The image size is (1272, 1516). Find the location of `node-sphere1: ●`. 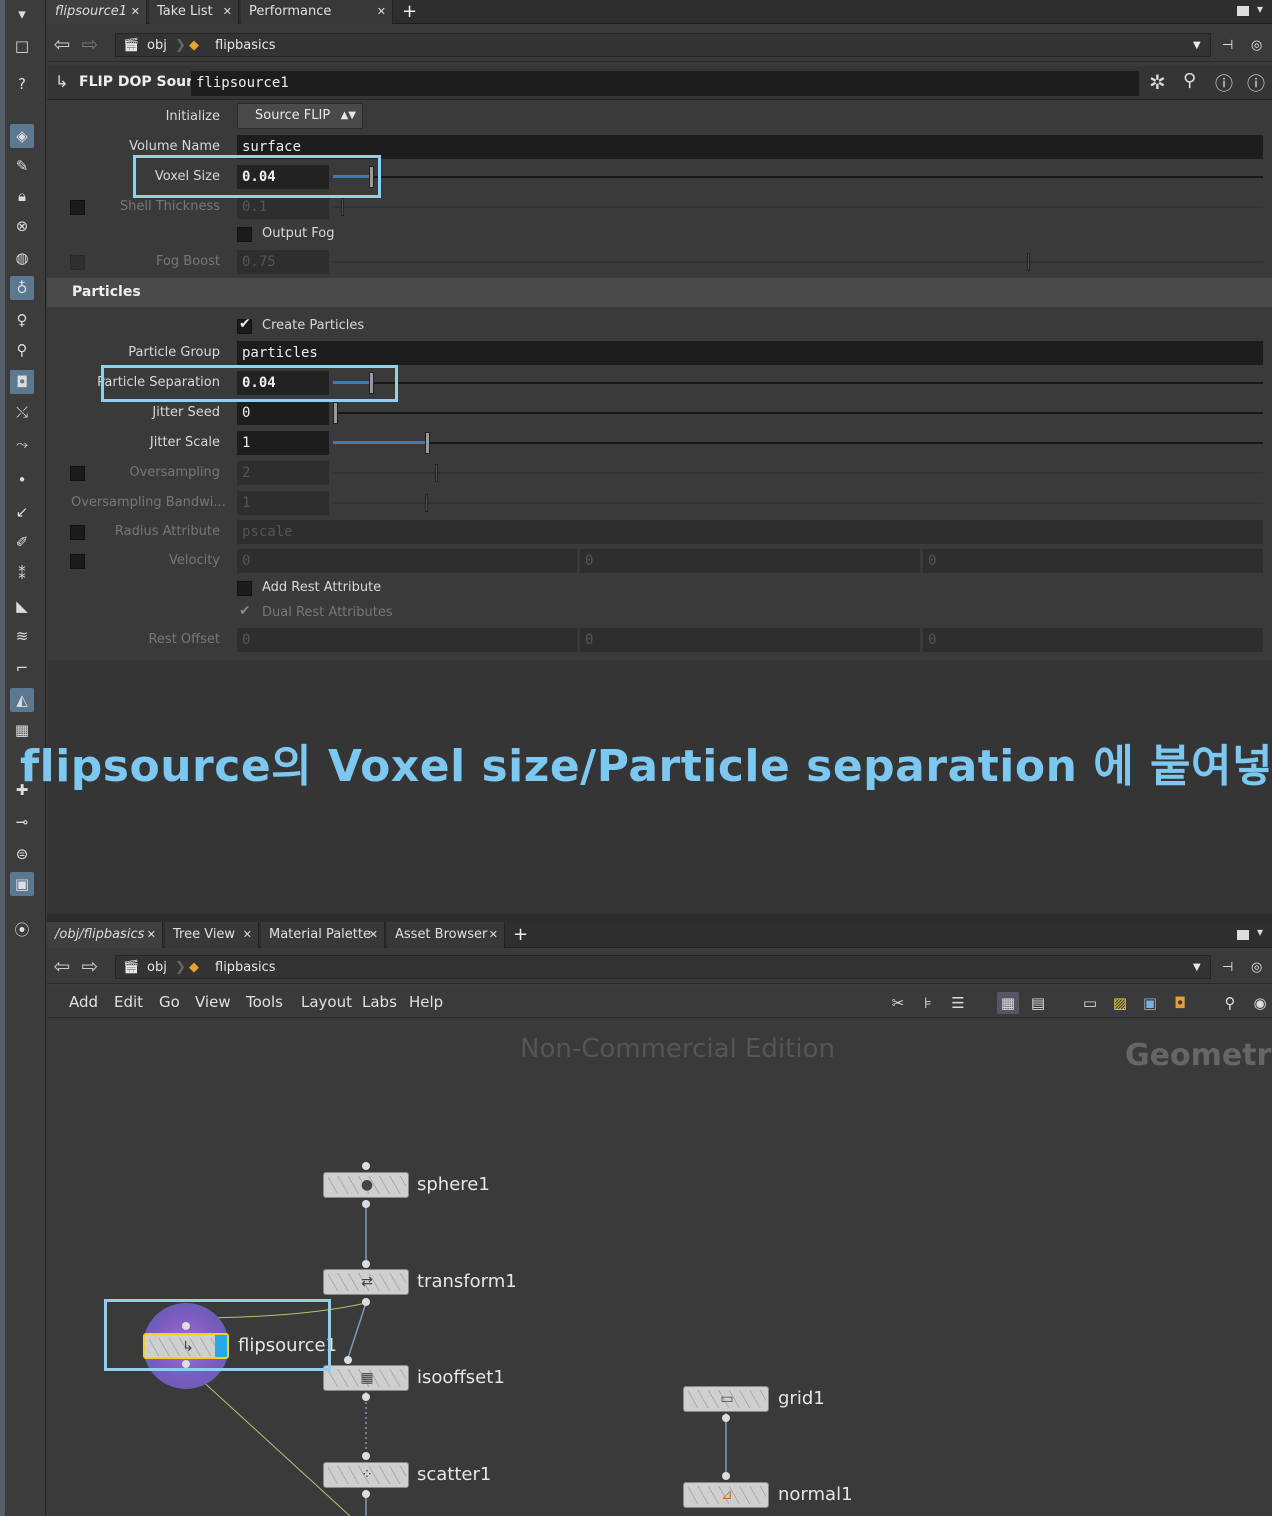

node-sphere1: ● is located at coordinates (366, 1185).